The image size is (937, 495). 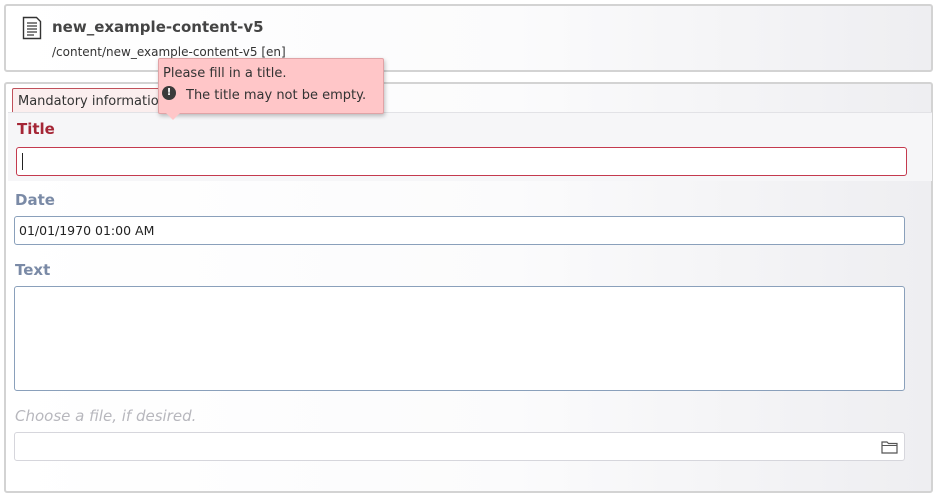 What do you see at coordinates (276, 95) in the screenshot?
I see `tooltip-message: The title may not be empty.` at bounding box center [276, 95].